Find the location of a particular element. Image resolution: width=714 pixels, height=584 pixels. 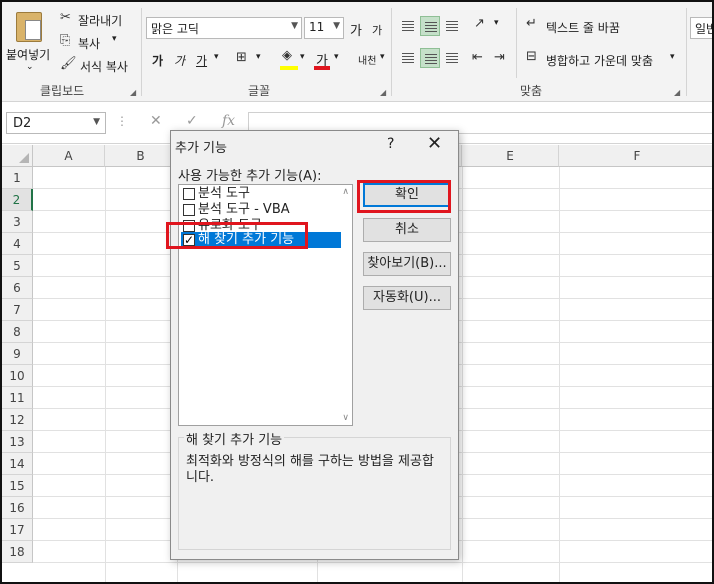

row-header: 12 is located at coordinates (17, 420).